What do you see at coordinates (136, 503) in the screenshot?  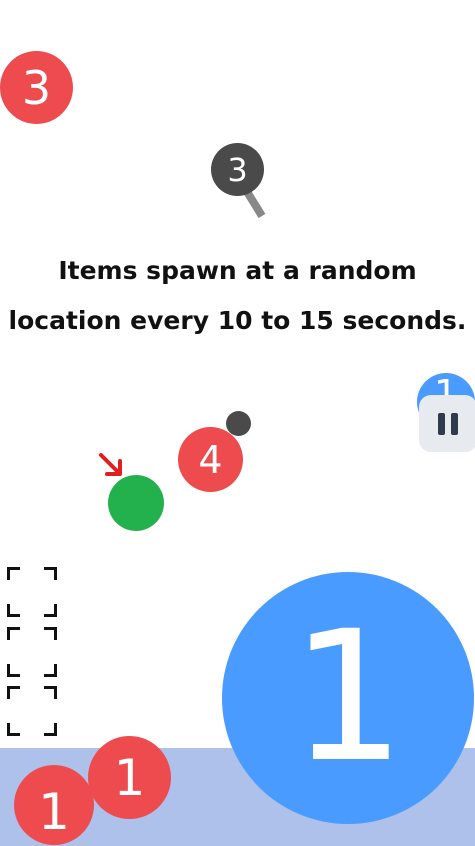 I see `player-ball` at bounding box center [136, 503].